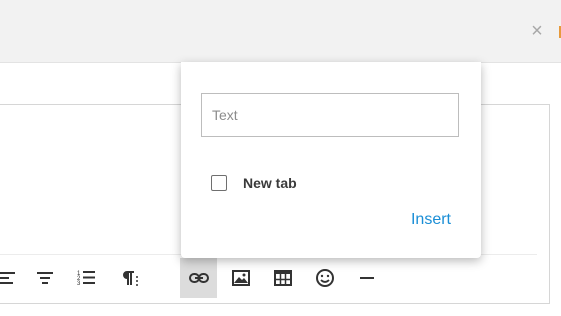 This screenshot has width=561, height=316. I want to click on new-tab-option: New tab, so click(254, 183).